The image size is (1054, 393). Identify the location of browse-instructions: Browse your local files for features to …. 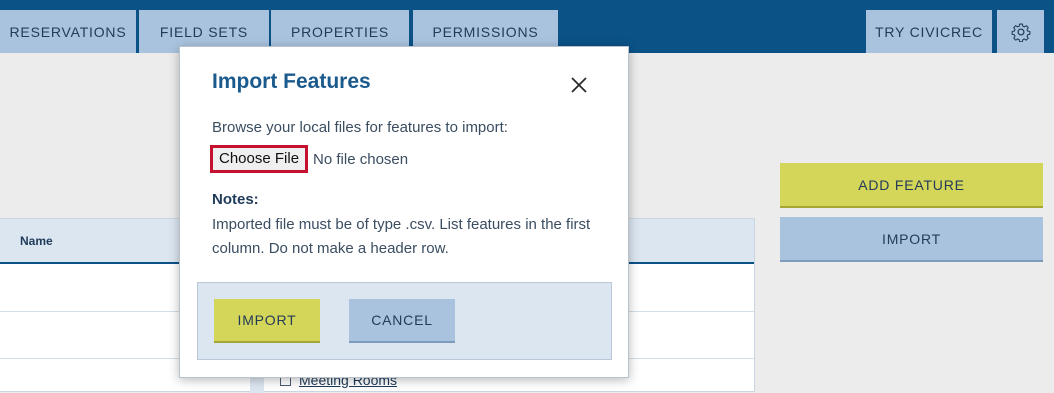
(360, 127).